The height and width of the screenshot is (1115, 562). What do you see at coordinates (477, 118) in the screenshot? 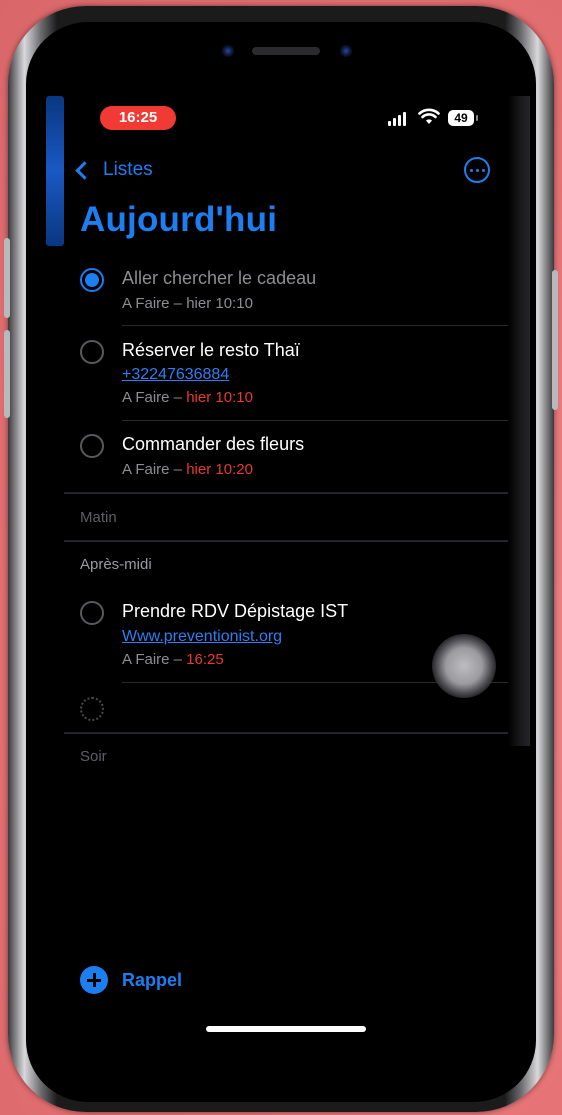
I see `battery-tip` at bounding box center [477, 118].